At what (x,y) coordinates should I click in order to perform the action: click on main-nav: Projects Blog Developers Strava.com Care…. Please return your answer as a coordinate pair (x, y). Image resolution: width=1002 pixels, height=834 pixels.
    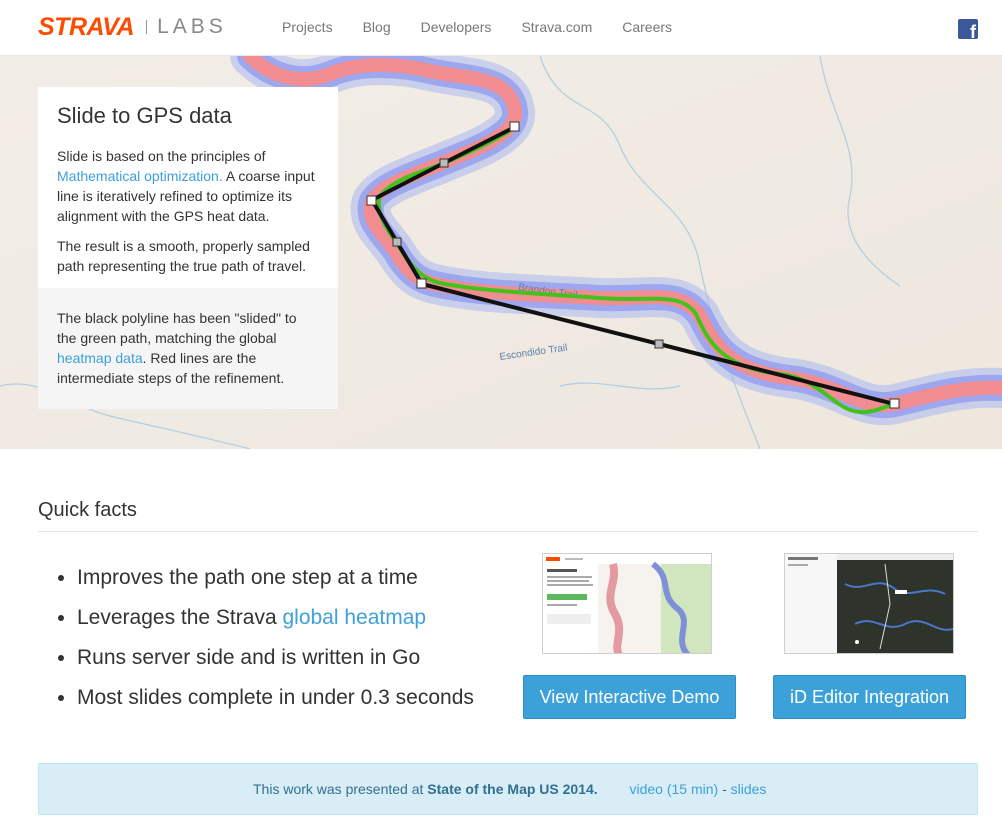
    Looking at the image, I should click on (477, 28).